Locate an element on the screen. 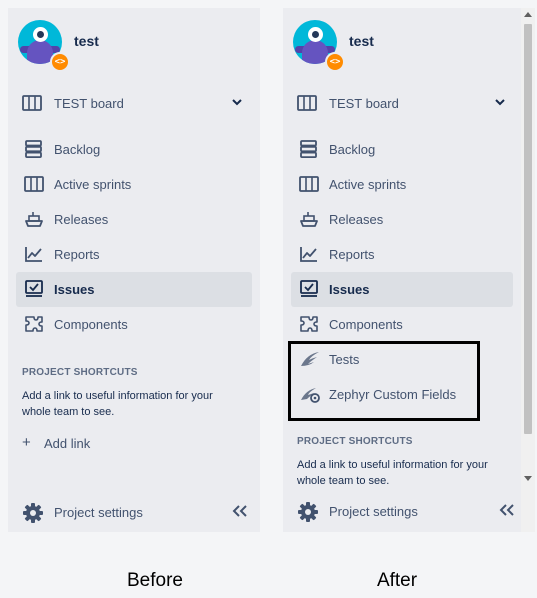 The width and height of the screenshot is (537, 598). caption-before: Before is located at coordinates (155, 580).